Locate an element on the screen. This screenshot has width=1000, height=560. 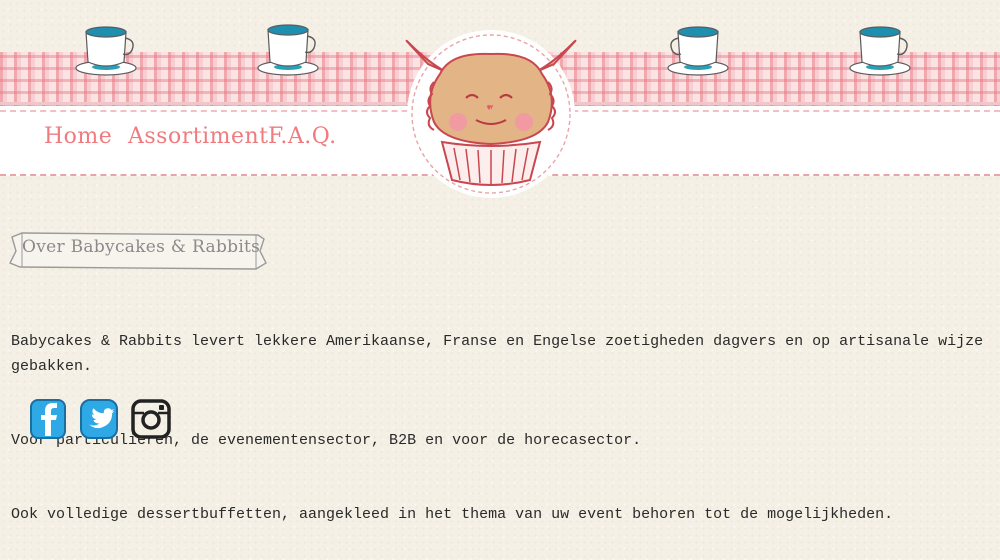
nav-assortiment-link: Assortiment is located at coordinates (198, 136).